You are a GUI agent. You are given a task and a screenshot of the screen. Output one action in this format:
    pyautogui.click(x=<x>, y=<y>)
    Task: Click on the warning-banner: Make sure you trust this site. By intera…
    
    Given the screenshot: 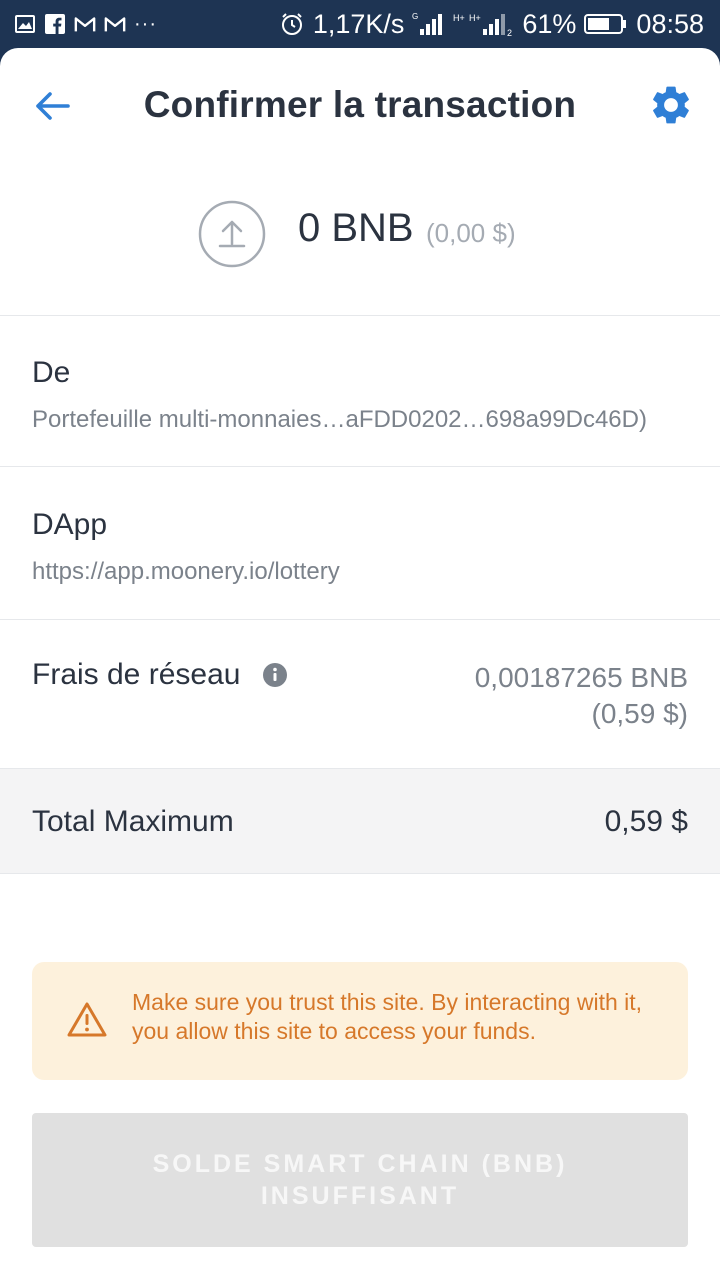 What is the action you would take?
    pyautogui.click(x=360, y=1021)
    